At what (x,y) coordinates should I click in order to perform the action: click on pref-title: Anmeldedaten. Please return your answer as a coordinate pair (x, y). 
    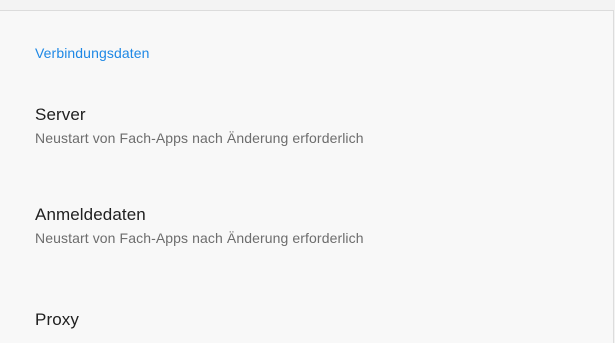
    Looking at the image, I should click on (90, 214).